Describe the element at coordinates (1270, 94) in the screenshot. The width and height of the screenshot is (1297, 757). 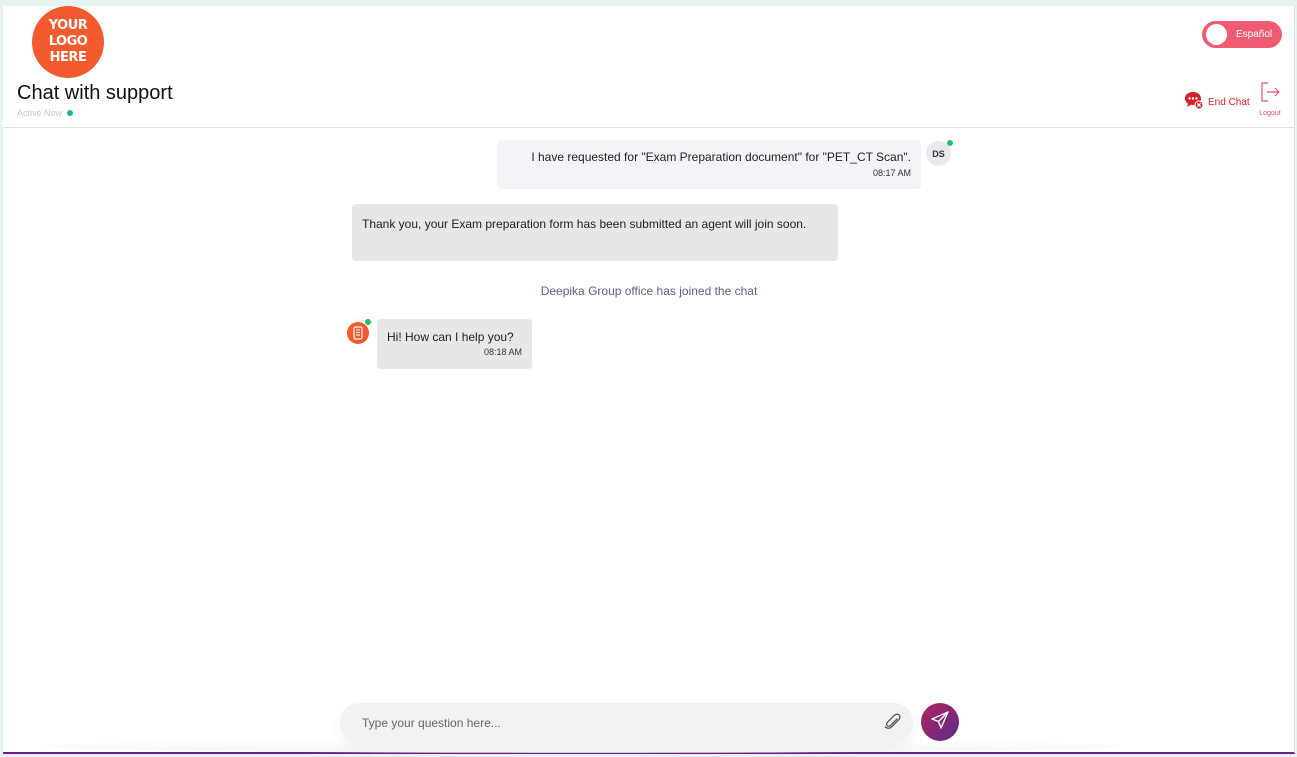
I see `logout-icon` at that location.